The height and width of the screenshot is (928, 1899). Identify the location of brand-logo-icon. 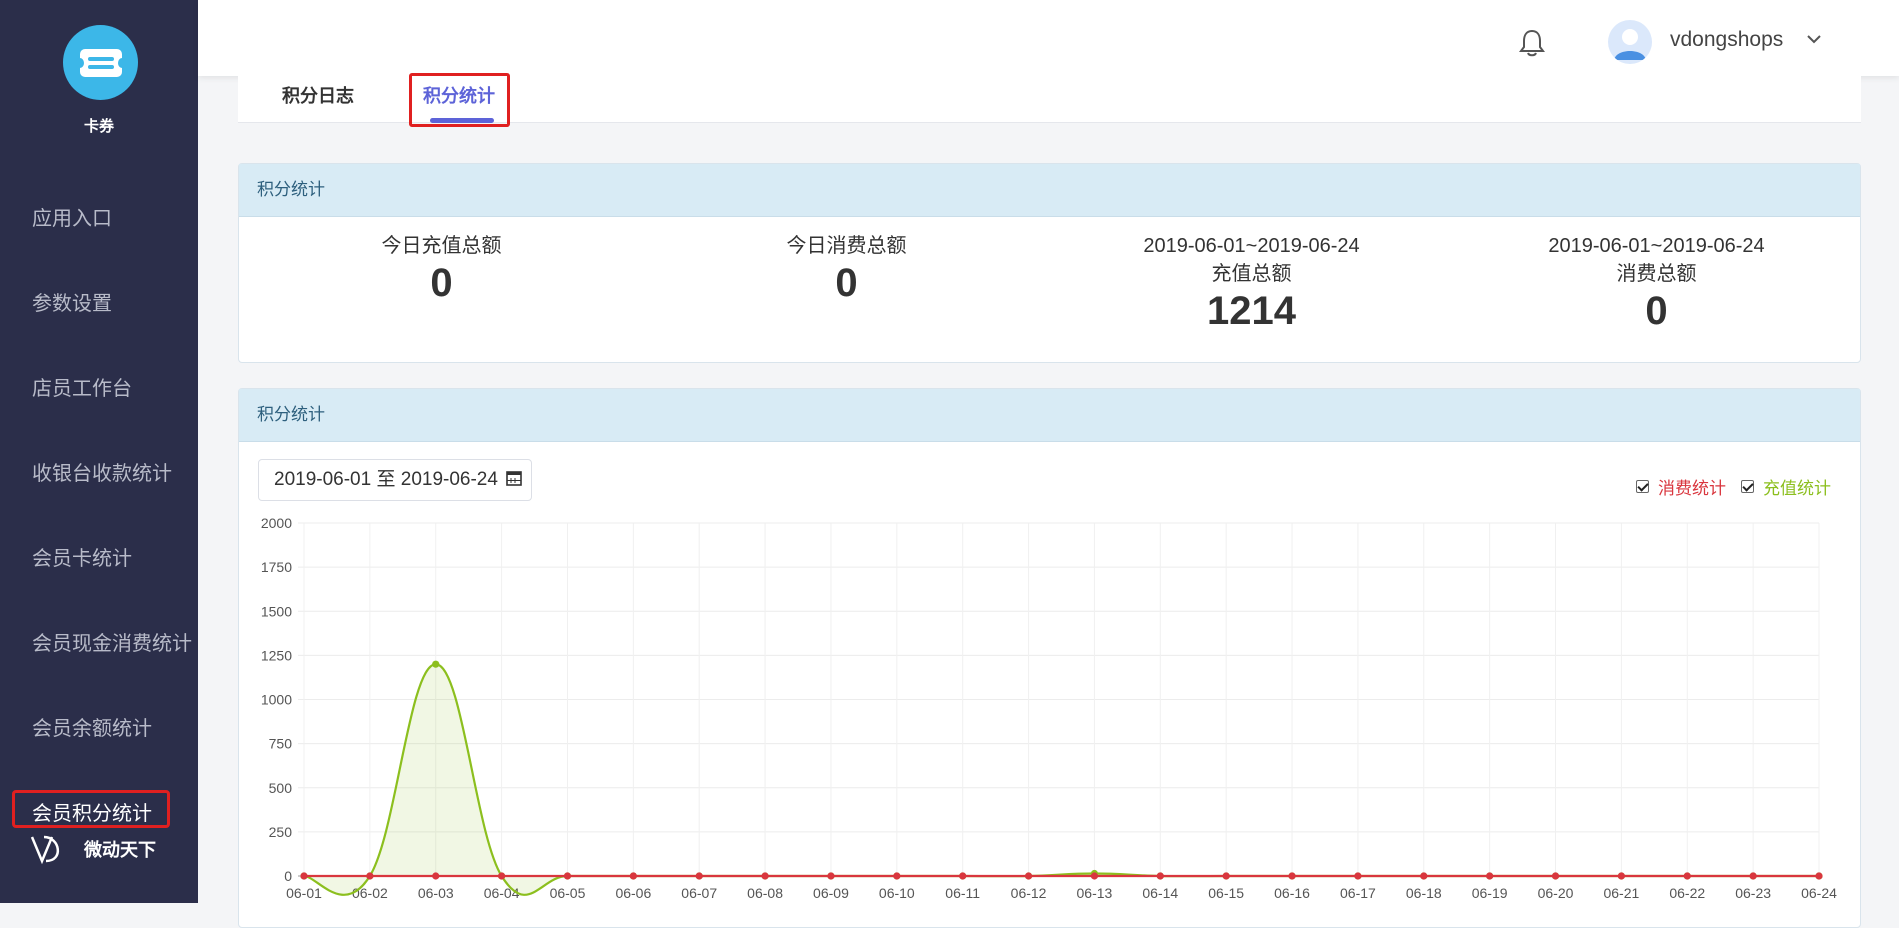
(44, 850).